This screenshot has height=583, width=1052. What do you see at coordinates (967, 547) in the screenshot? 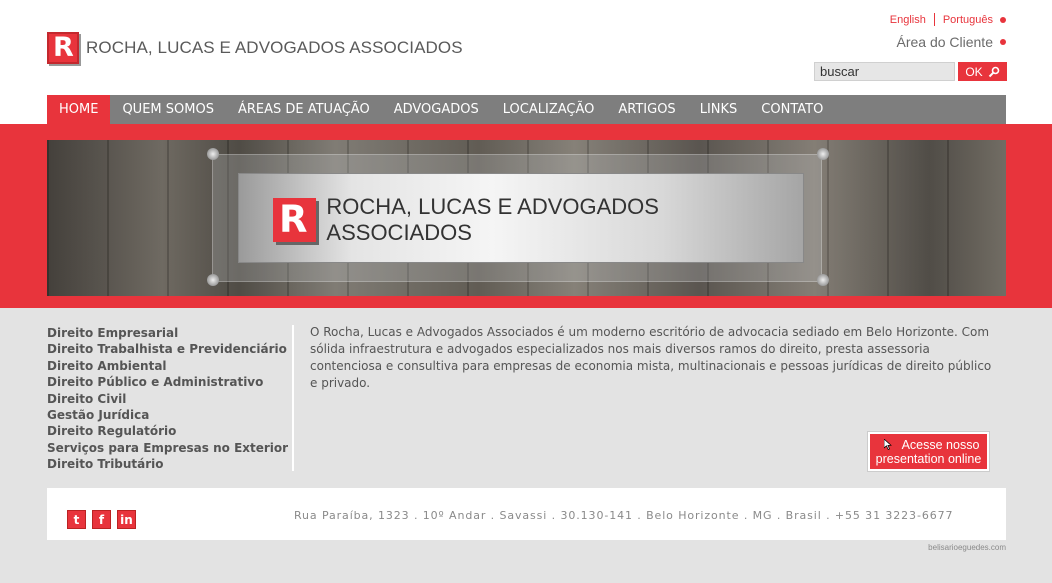
I see `developer-credit-link: belisarioeguedes.com` at bounding box center [967, 547].